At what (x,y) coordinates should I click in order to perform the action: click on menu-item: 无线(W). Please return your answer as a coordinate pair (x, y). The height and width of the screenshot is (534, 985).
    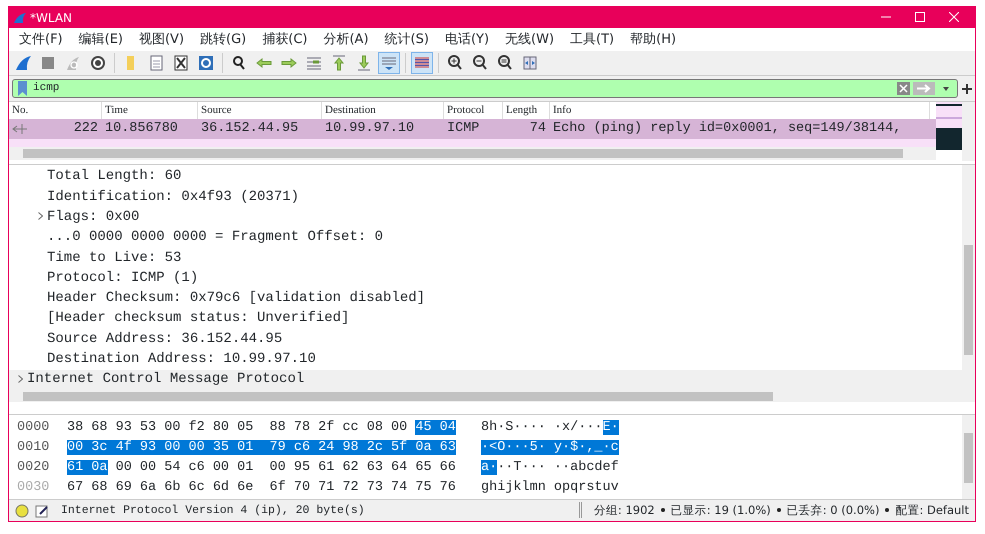
    Looking at the image, I should click on (529, 40).